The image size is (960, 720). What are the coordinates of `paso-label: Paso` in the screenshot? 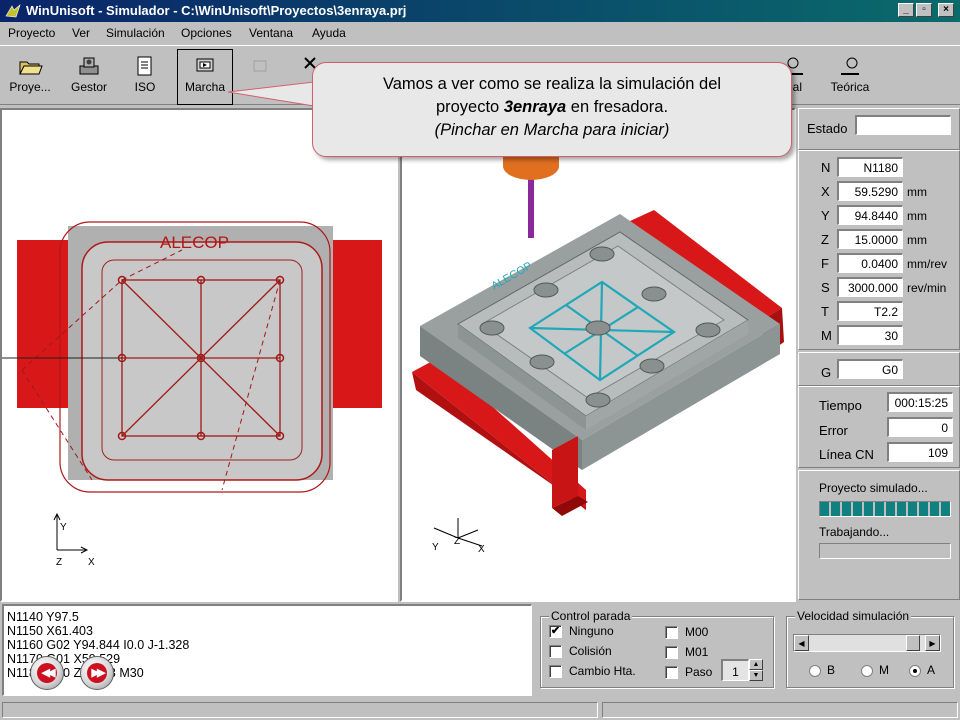 It's located at (699, 672).